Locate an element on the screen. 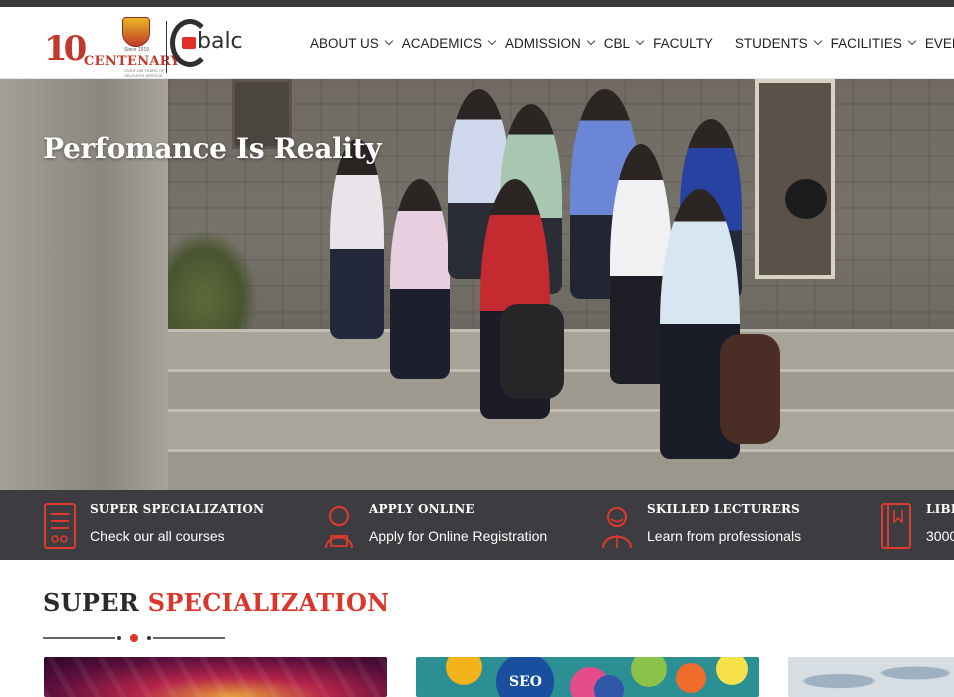  brand-red-block is located at coordinates (189, 43).